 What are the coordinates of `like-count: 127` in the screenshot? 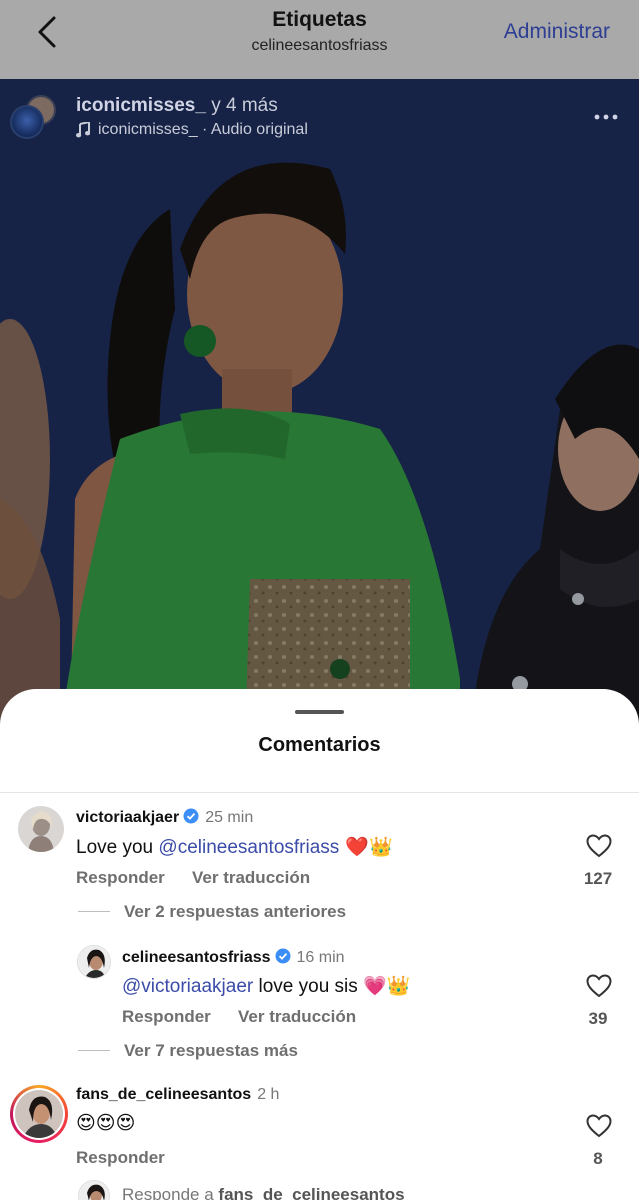 It's located at (598, 878).